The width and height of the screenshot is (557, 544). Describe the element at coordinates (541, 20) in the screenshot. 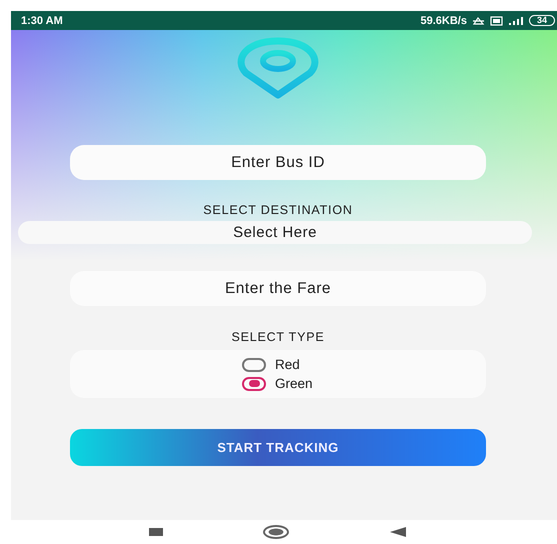

I see `battery-indicator: 34` at that location.